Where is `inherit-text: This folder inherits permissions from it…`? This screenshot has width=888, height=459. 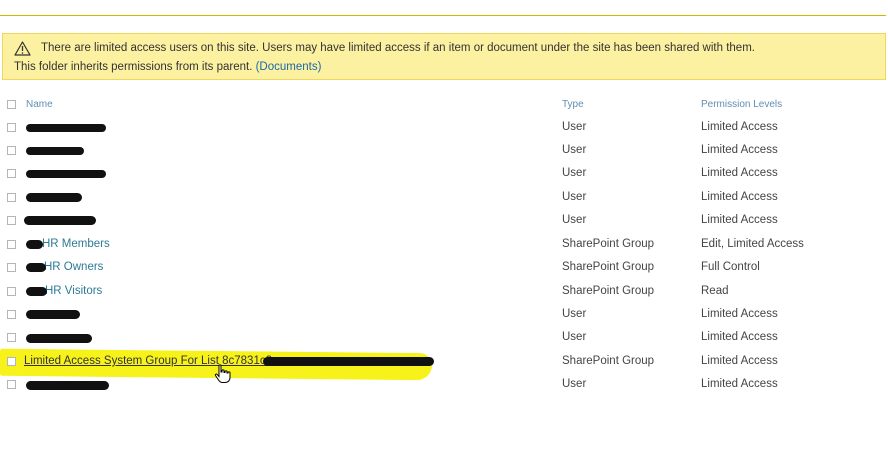 inherit-text: This folder inherits permissions from it… is located at coordinates (133, 67).